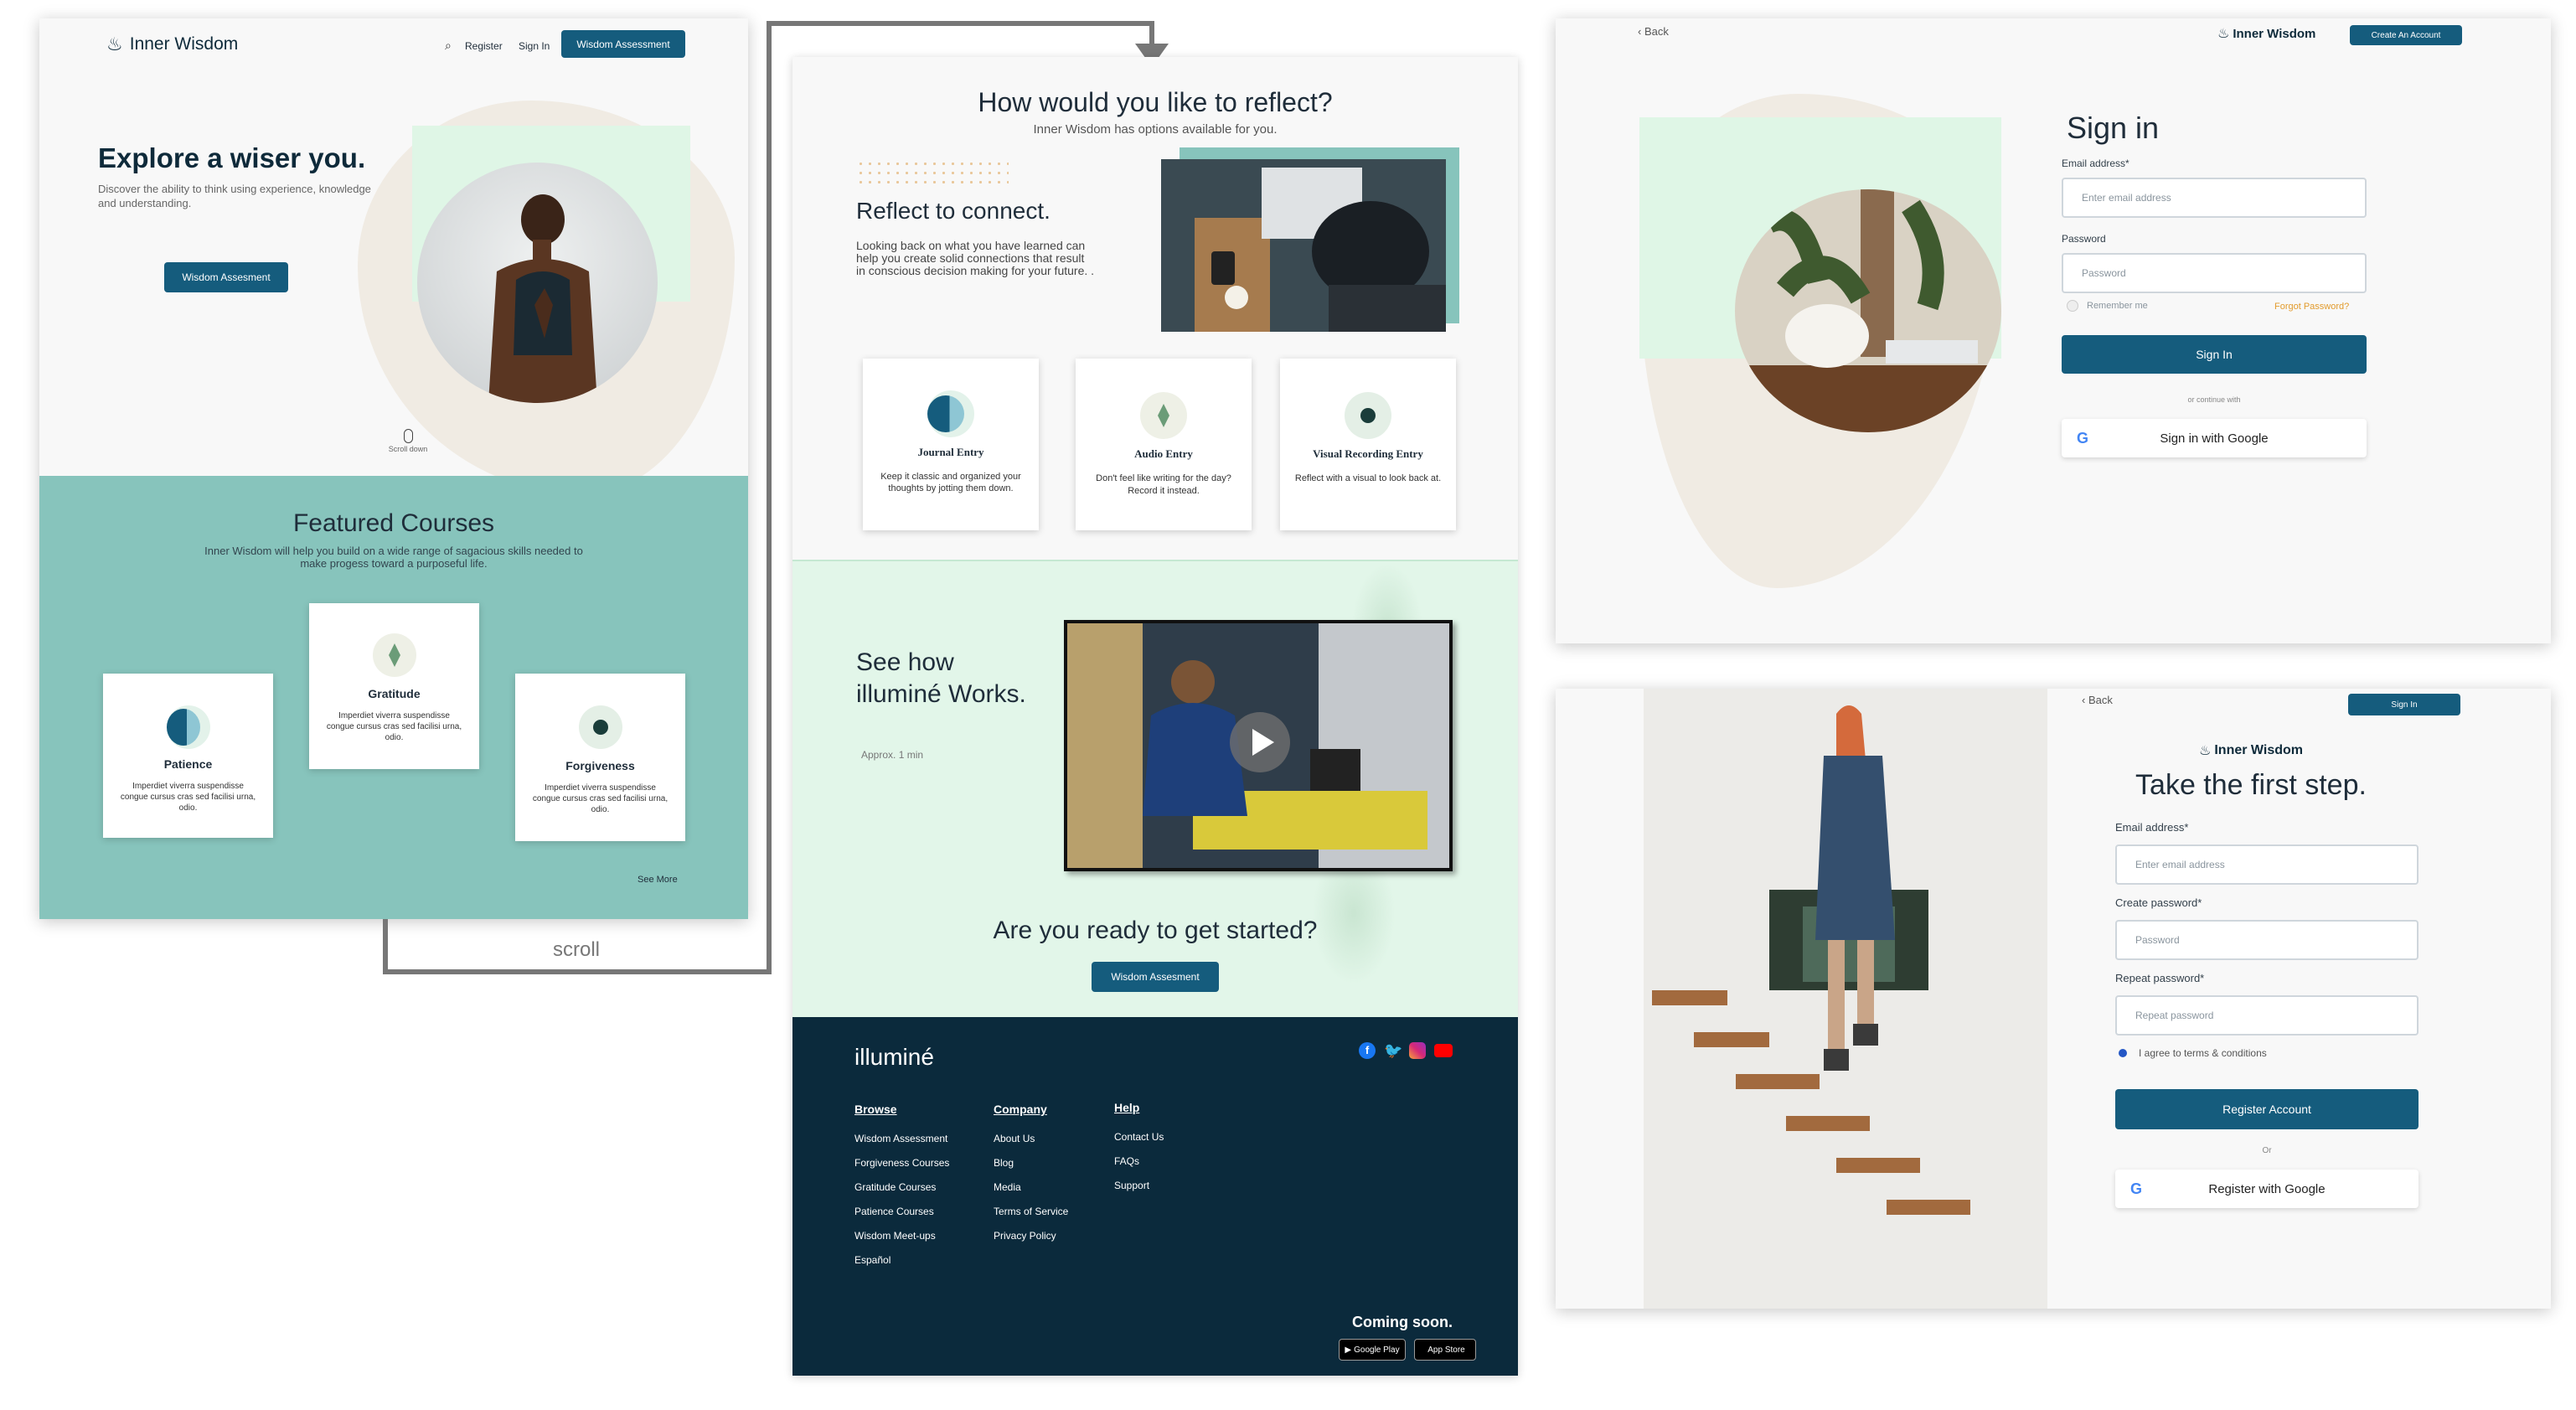  What do you see at coordinates (2113, 128) in the screenshot?
I see `signin-title: Sign in` at bounding box center [2113, 128].